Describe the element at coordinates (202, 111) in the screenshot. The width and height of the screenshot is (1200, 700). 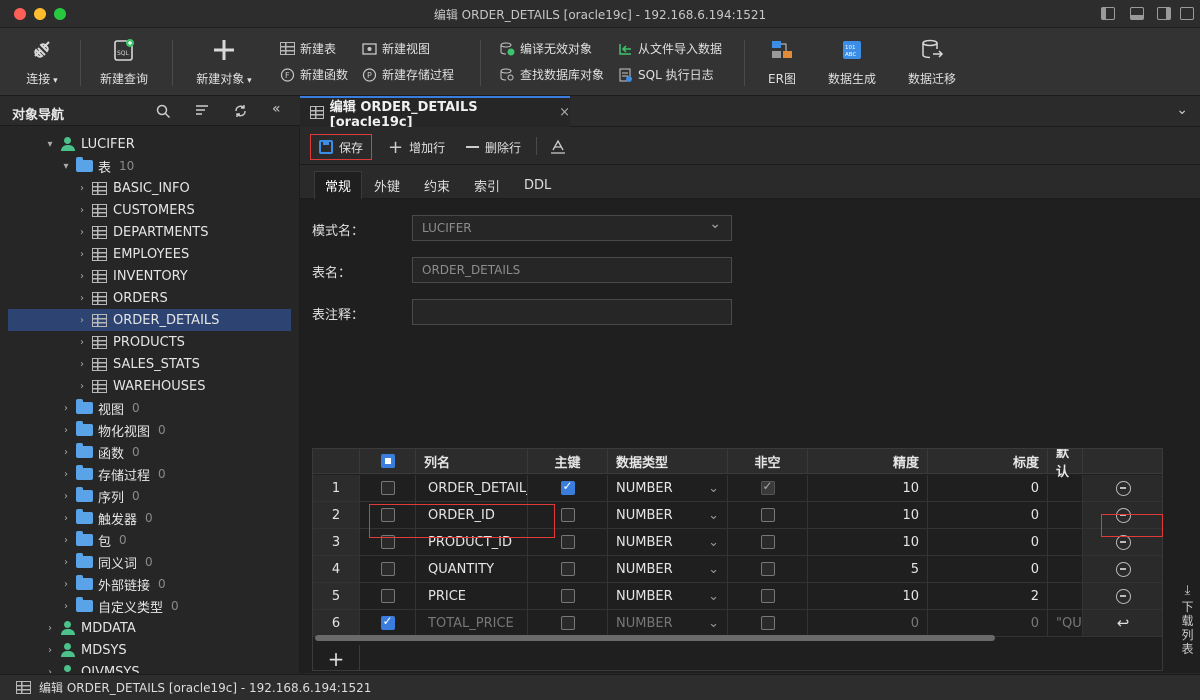
I see `sort-icon` at that location.